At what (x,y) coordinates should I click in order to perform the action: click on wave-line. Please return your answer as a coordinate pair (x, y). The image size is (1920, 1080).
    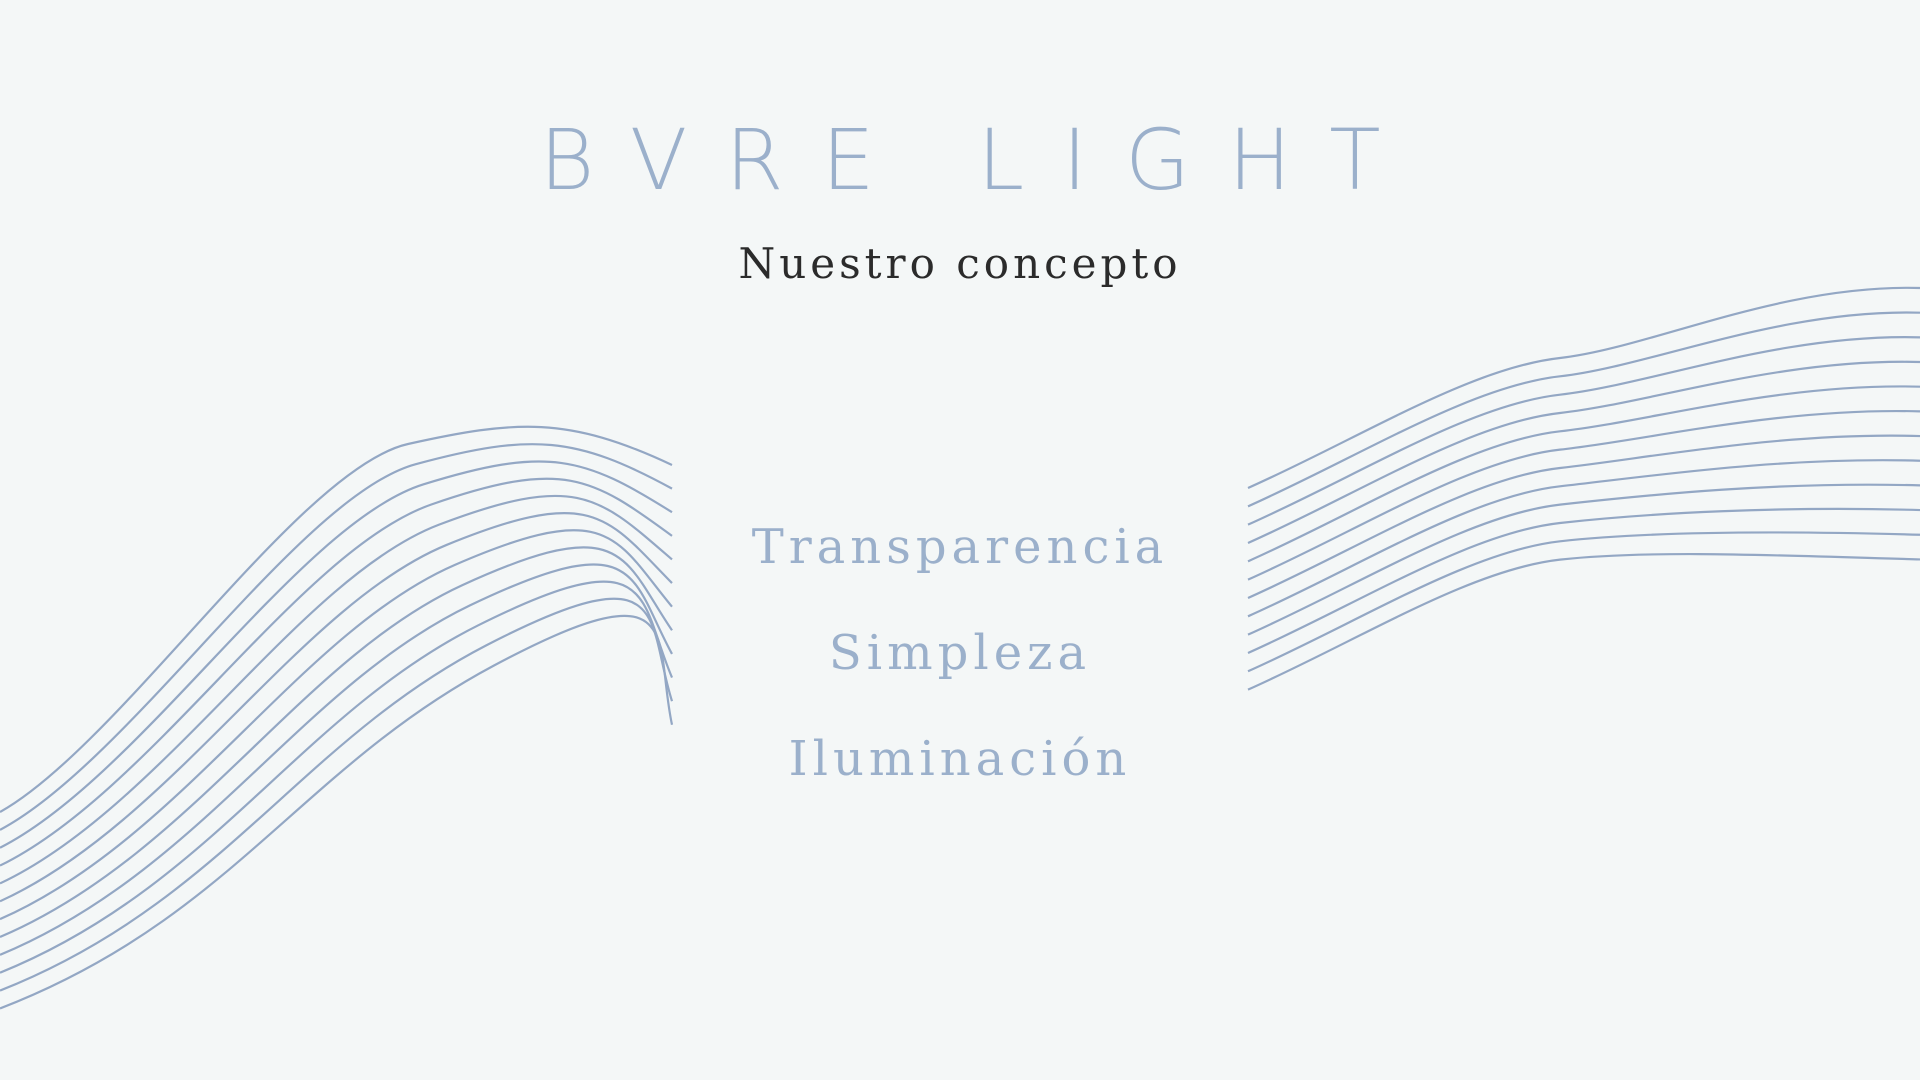
    Looking at the image, I should click on (1583, 431).